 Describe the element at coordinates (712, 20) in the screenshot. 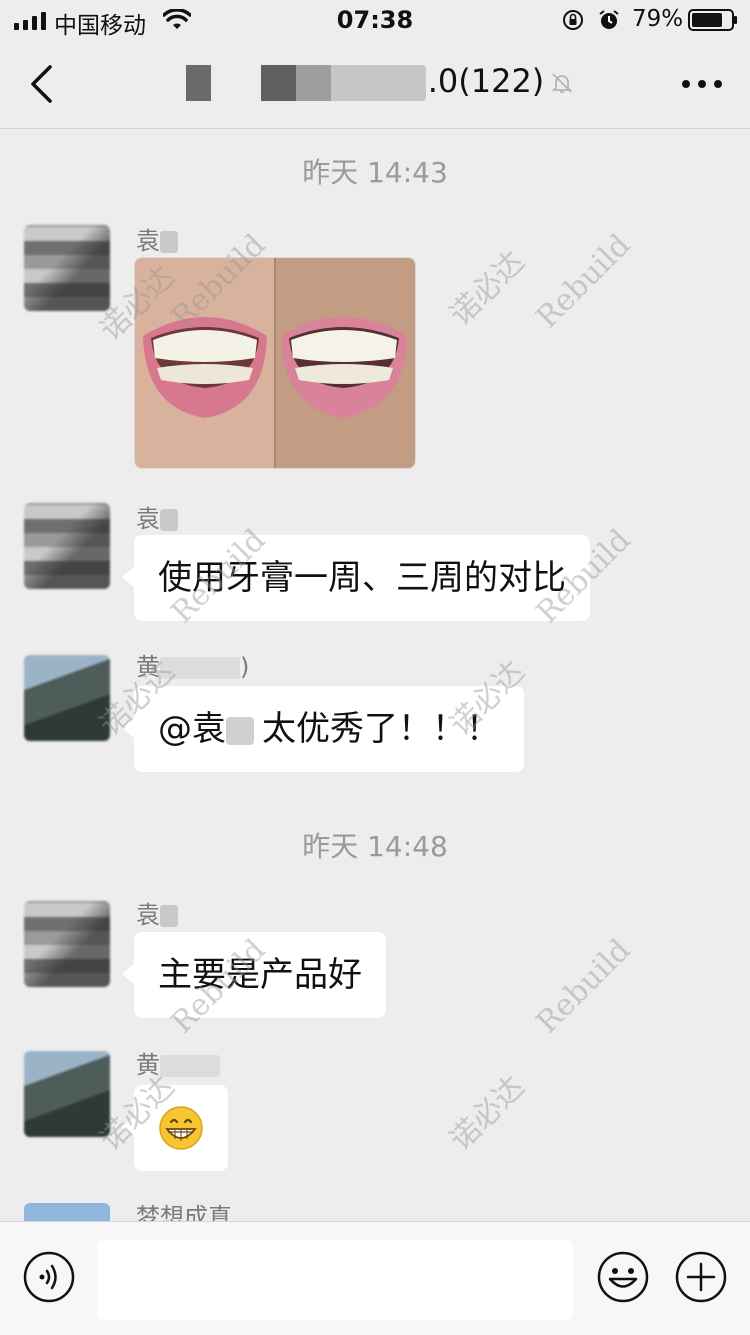

I see `battery-icon` at that location.